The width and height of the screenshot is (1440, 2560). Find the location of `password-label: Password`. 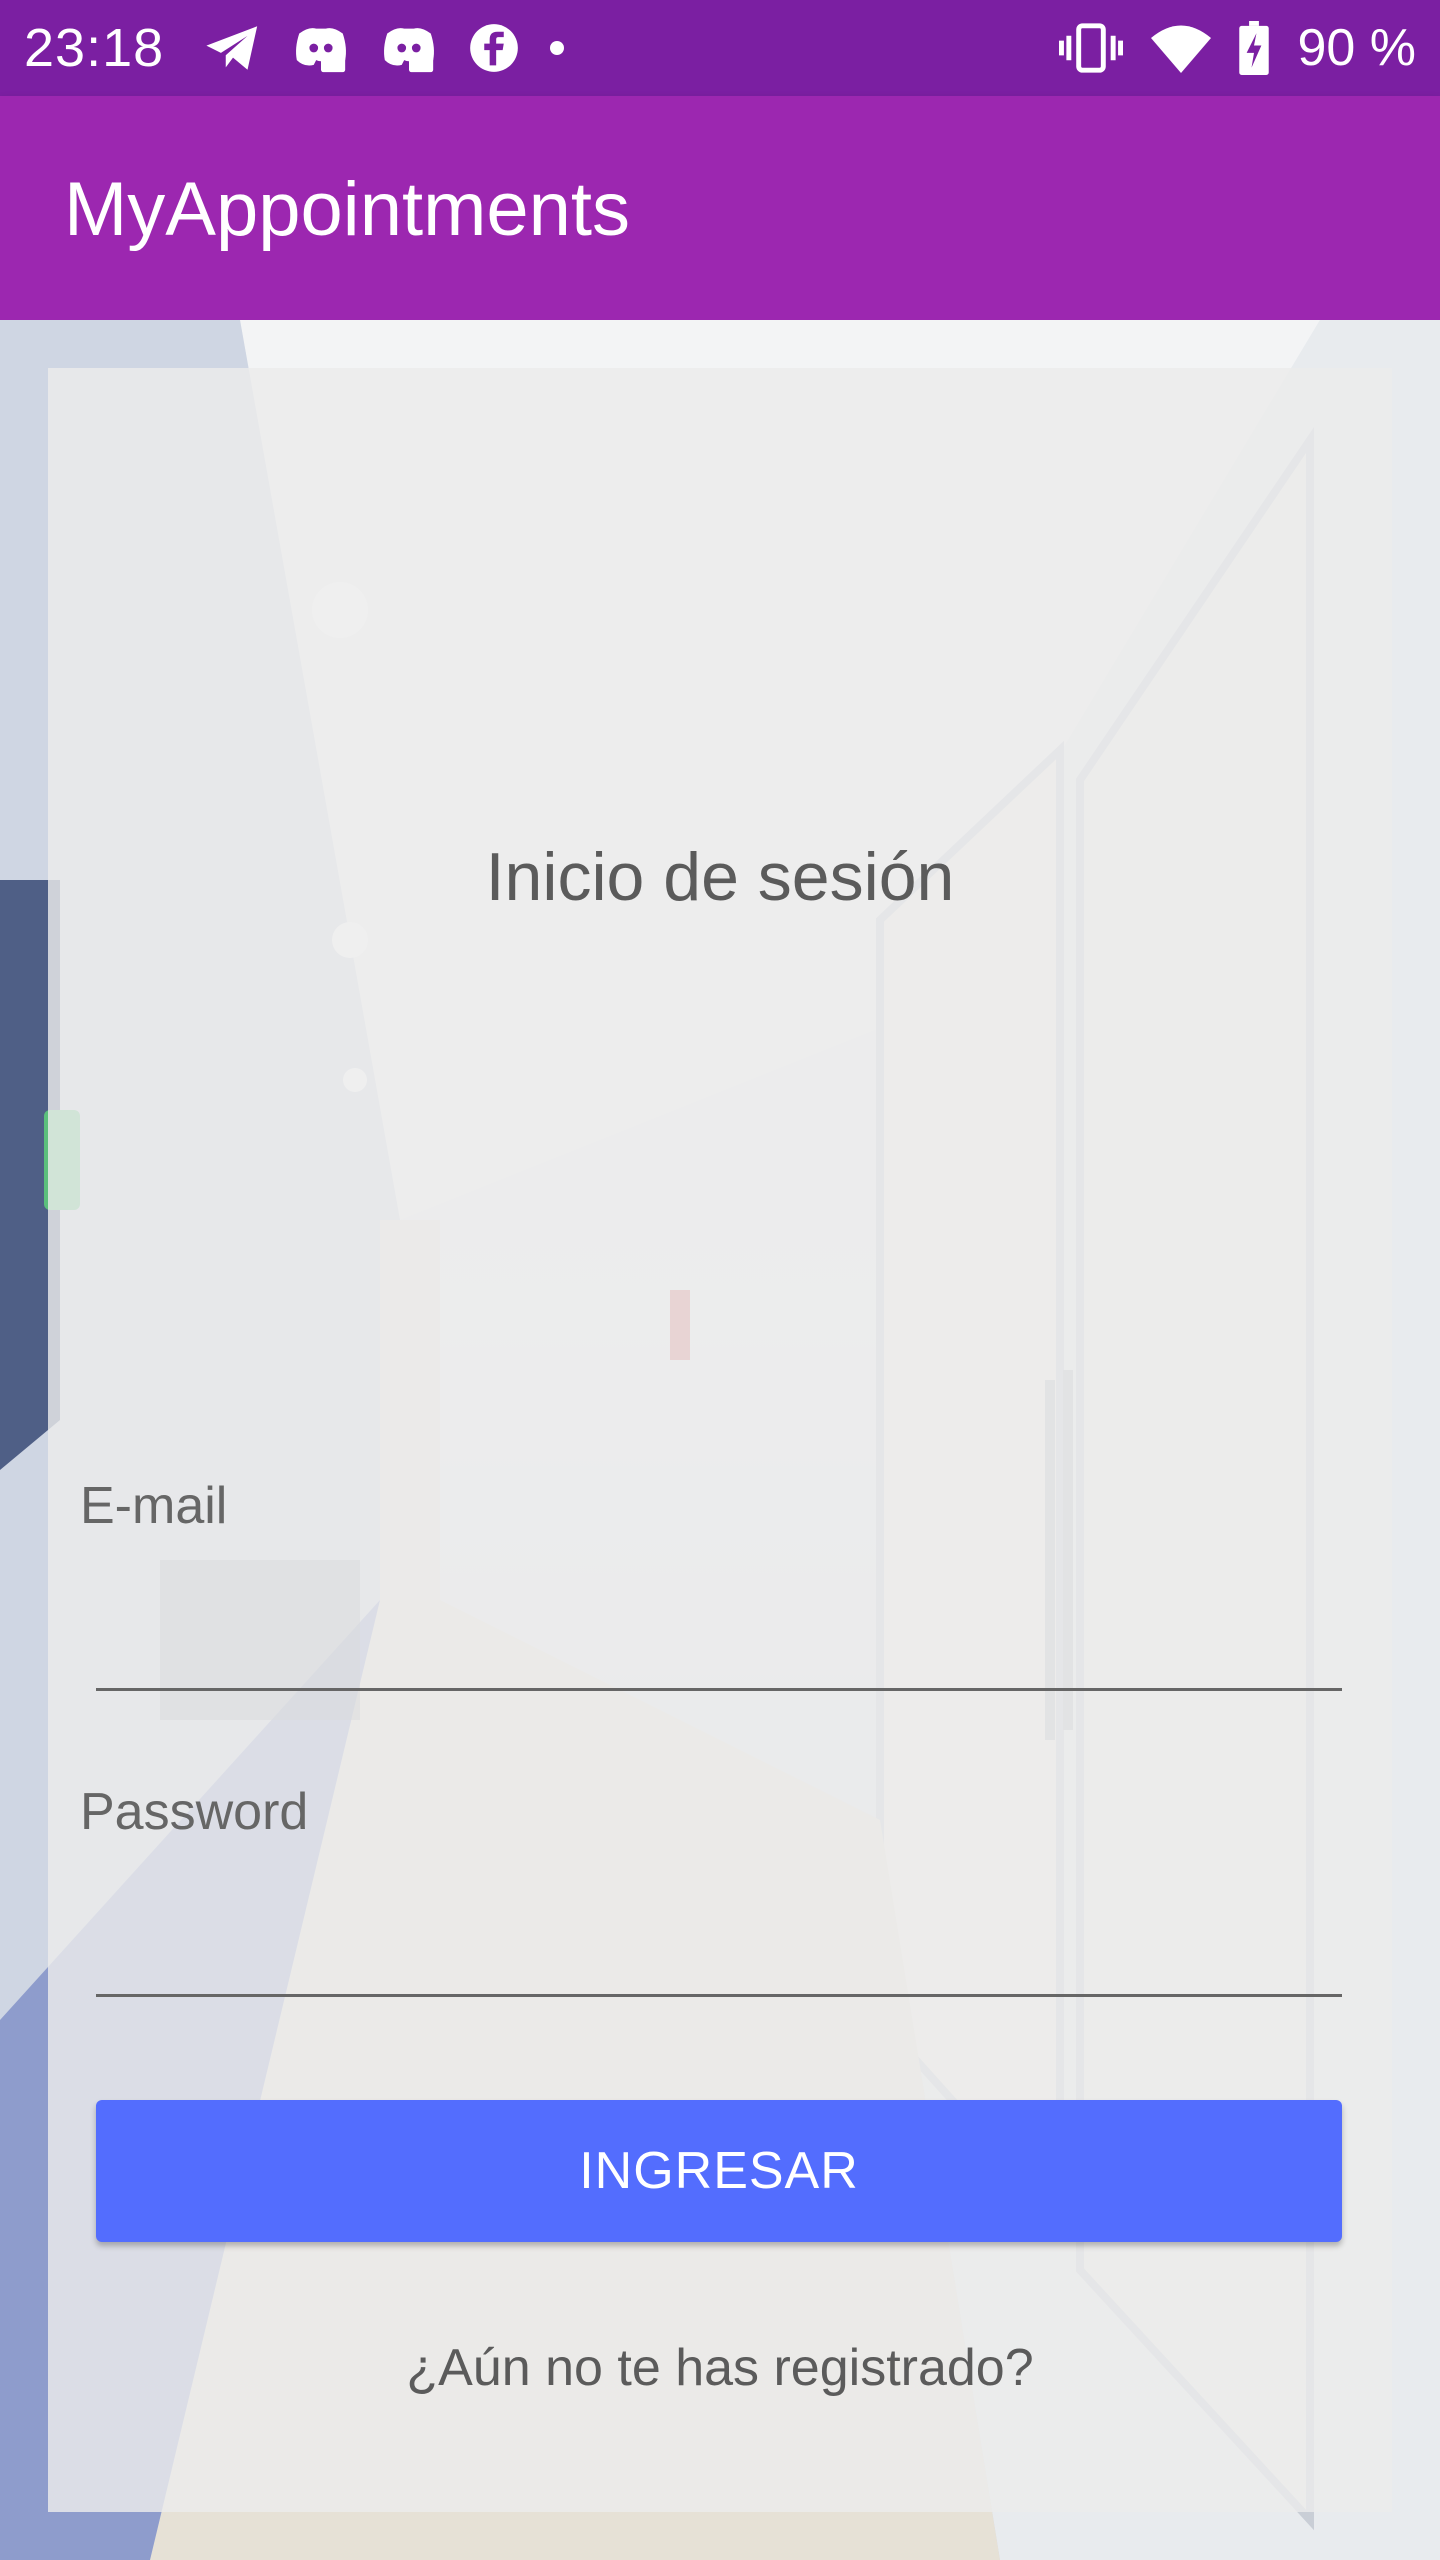

password-label: Password is located at coordinates (194, 1812).